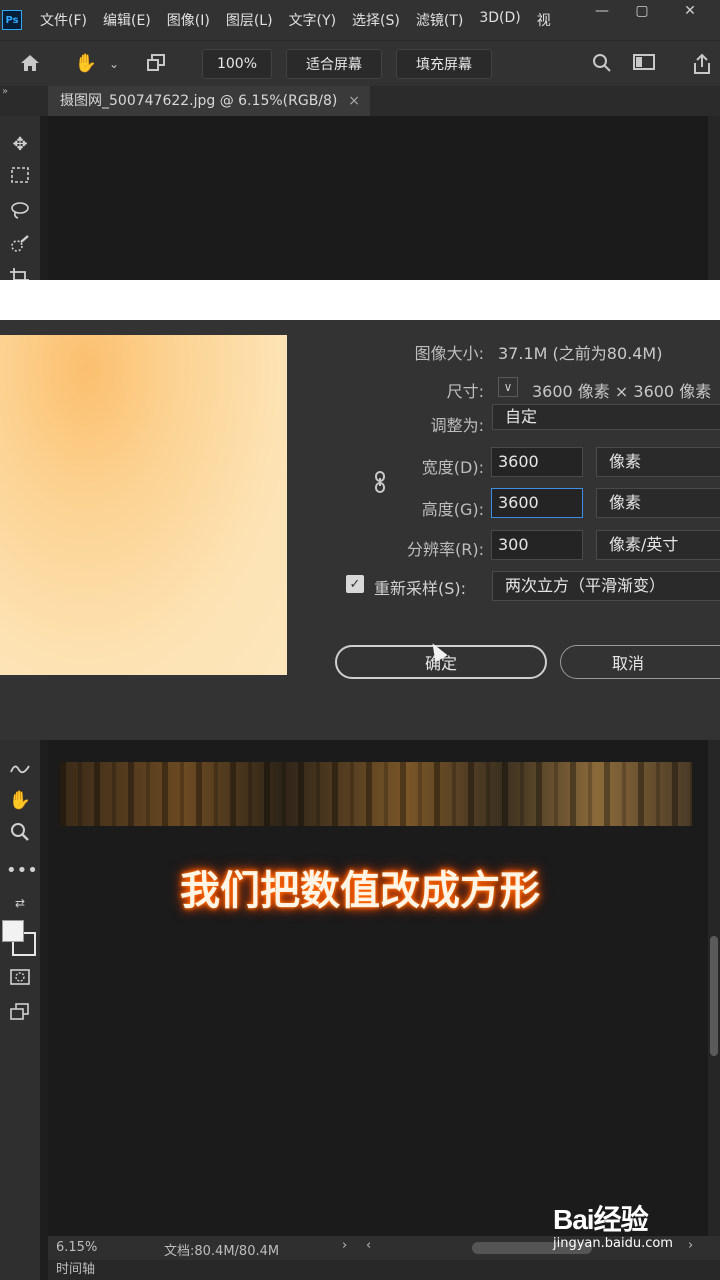 The image size is (720, 1280). I want to click on share-icon, so click(702, 64).